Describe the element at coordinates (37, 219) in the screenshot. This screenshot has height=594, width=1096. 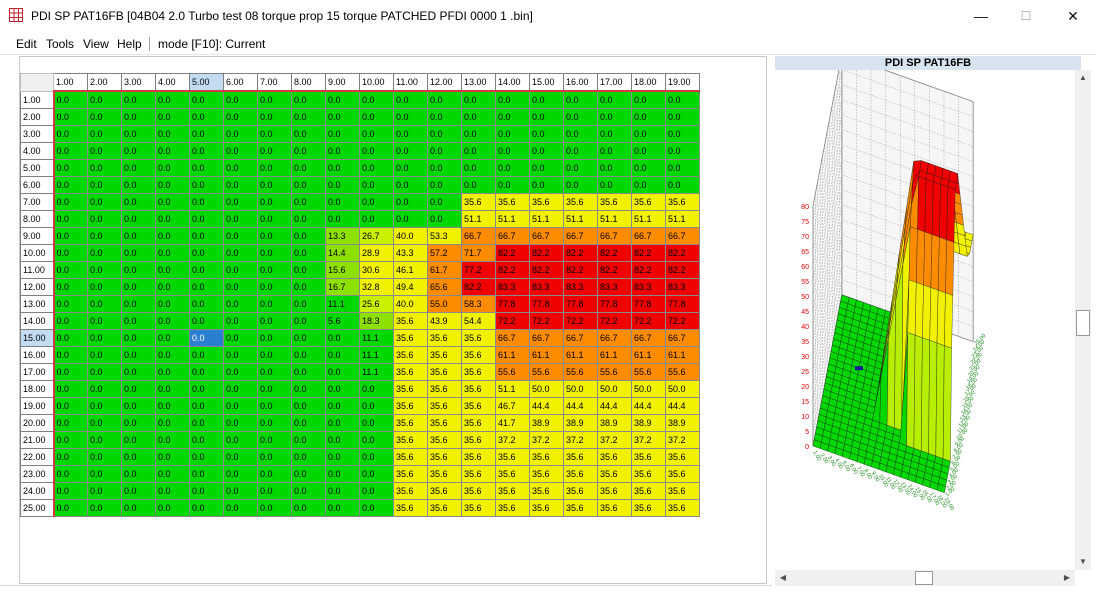
I see `row-header: 8.00` at that location.